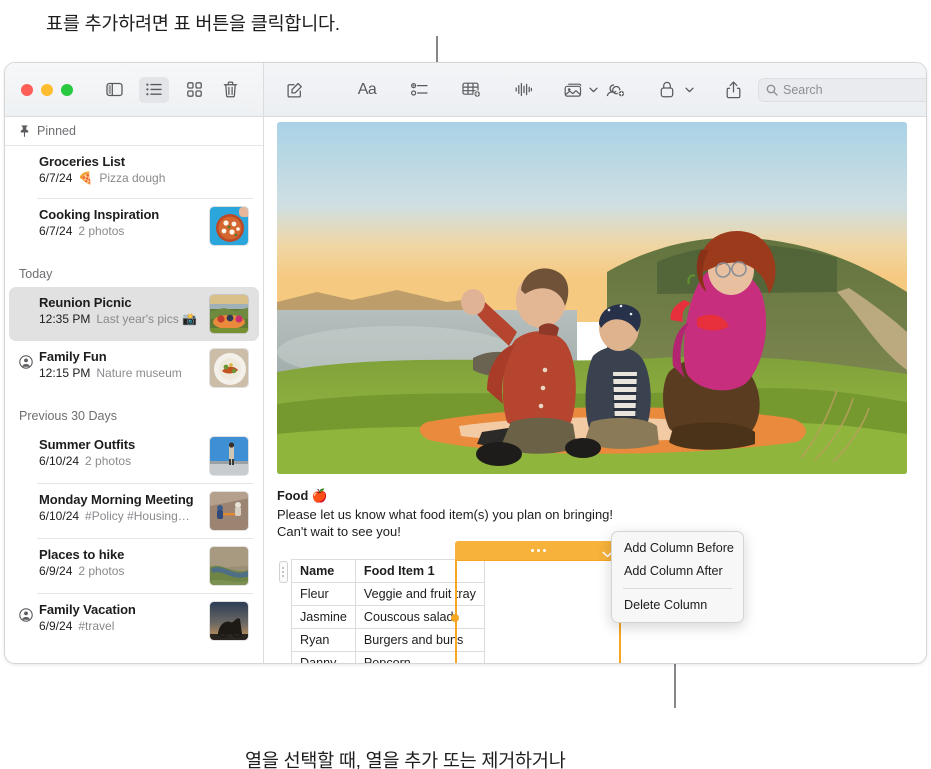 Image resolution: width=931 pixels, height=769 pixels. What do you see at coordinates (405, 759) in the screenshot?
I see `callout-bottom-line1: 열을 선택할 때, 열을 추가 또는 제거하거나` at bounding box center [405, 759].